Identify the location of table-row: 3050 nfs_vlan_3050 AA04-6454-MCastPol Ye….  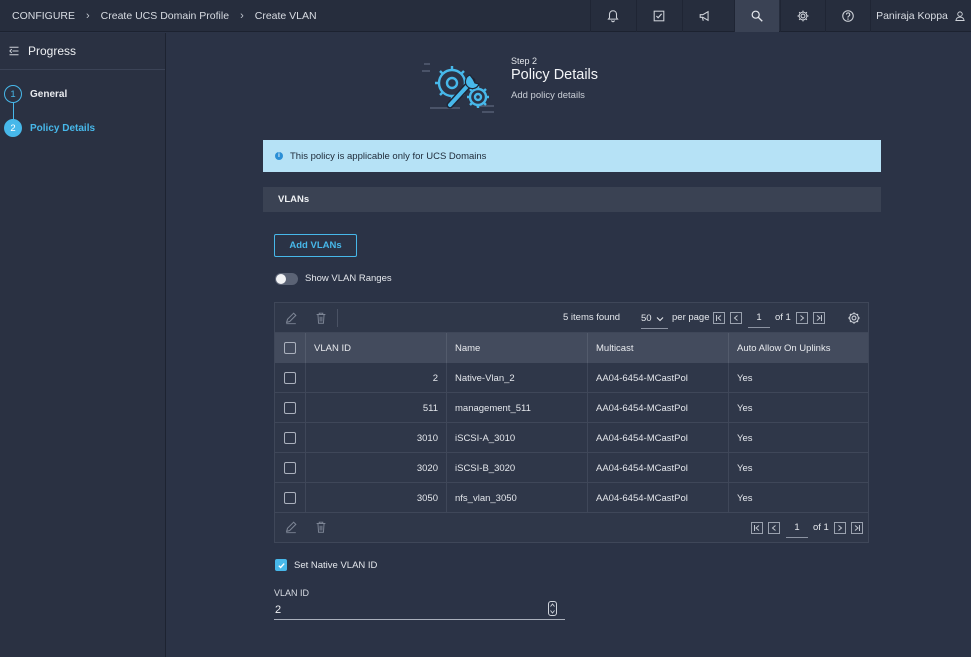
(571, 498).